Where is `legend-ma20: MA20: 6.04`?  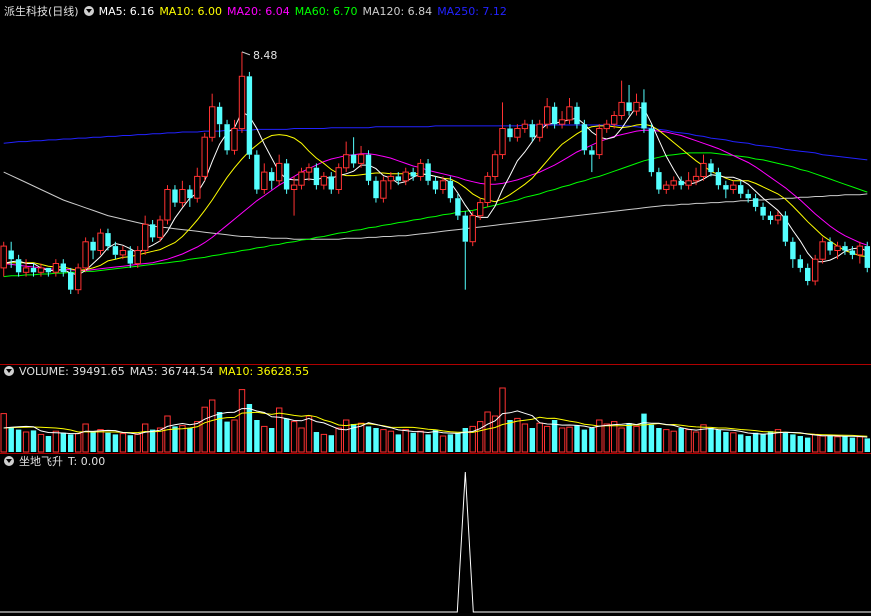 legend-ma20: MA20: 6.04 is located at coordinates (258, 11).